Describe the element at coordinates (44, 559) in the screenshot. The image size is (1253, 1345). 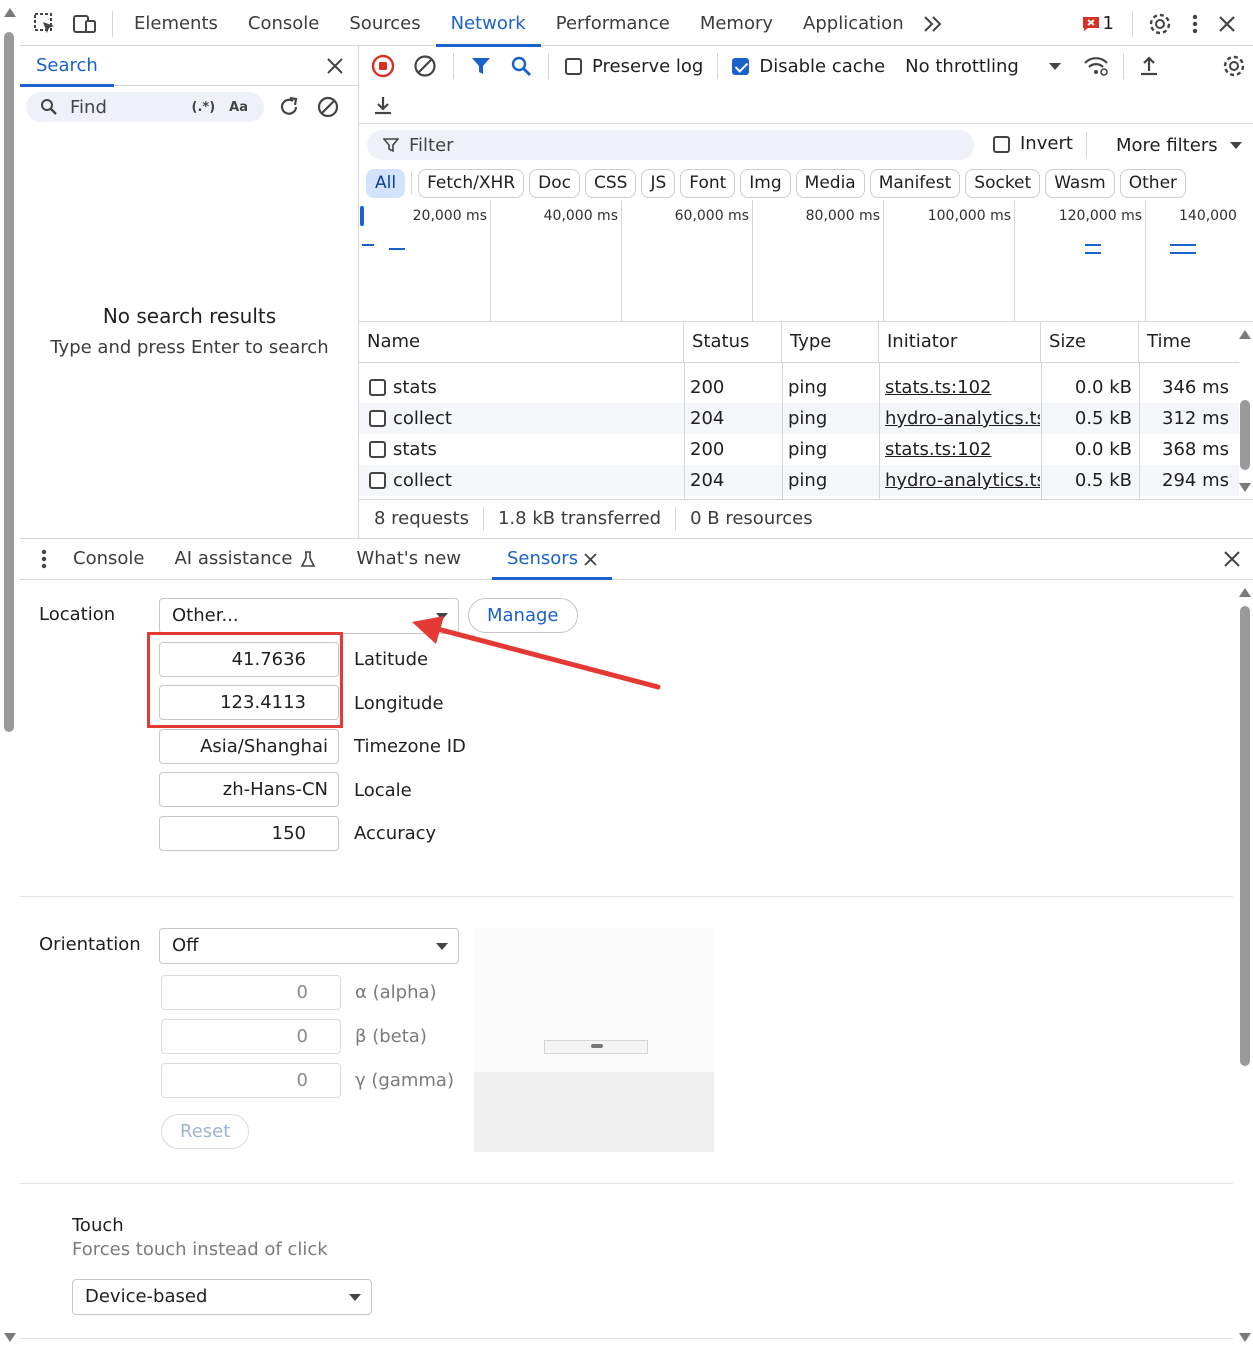
I see `drawer-menu-icon` at that location.